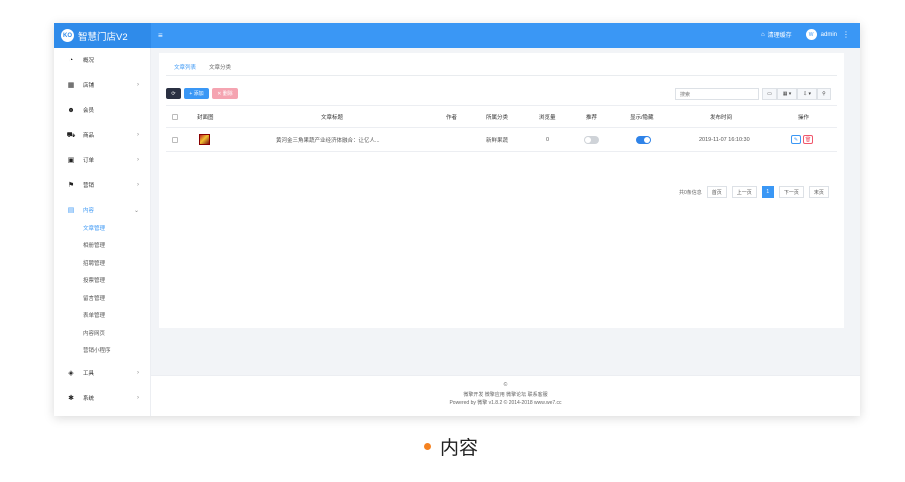 The width and height of the screenshot is (905, 482). What do you see at coordinates (716, 192) in the screenshot?
I see `first-page-button: 首页` at bounding box center [716, 192].